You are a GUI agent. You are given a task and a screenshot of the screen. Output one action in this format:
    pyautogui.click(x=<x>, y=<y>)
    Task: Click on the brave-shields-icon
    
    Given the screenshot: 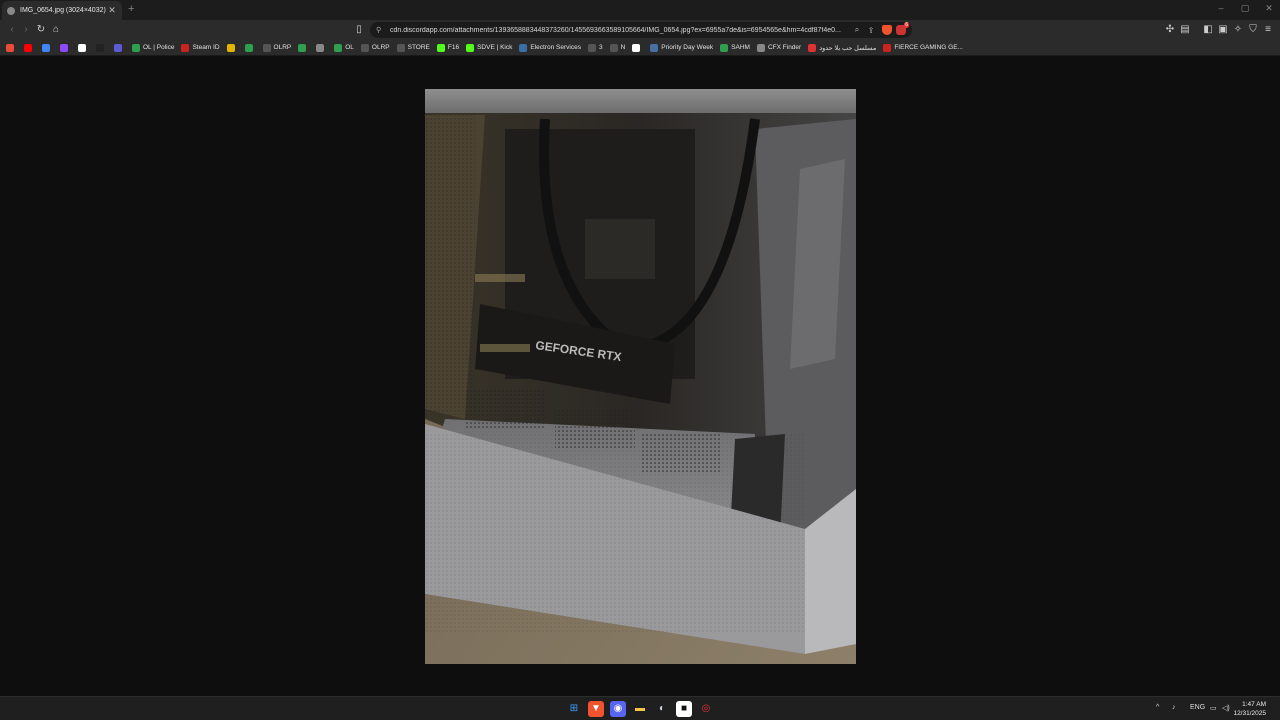 What is the action you would take?
    pyautogui.click(x=887, y=30)
    